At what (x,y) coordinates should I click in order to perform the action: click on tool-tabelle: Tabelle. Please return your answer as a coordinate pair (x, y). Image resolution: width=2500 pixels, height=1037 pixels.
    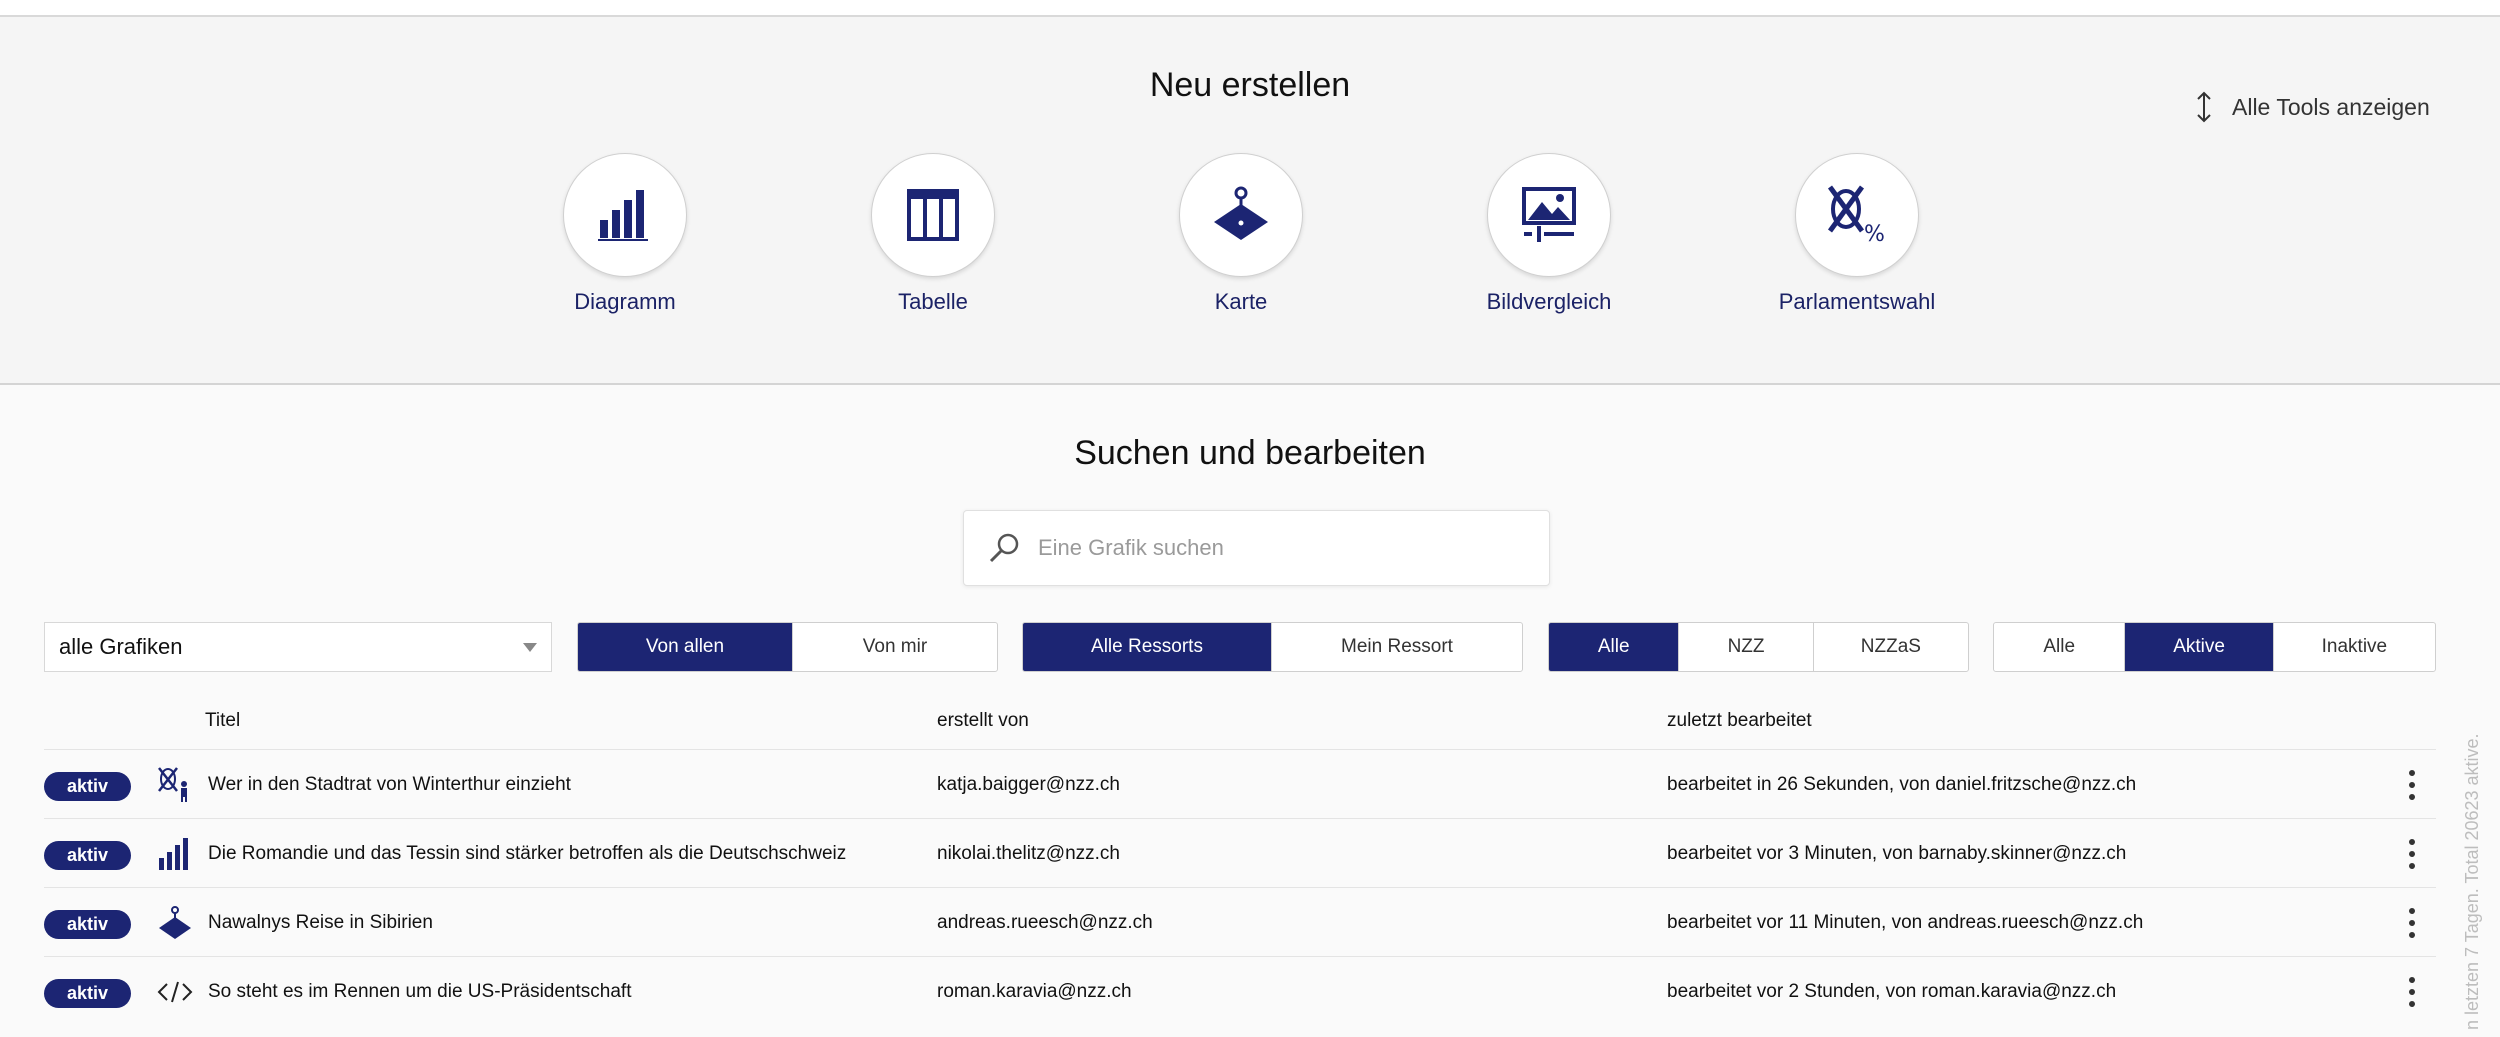
    Looking at the image, I should click on (933, 234).